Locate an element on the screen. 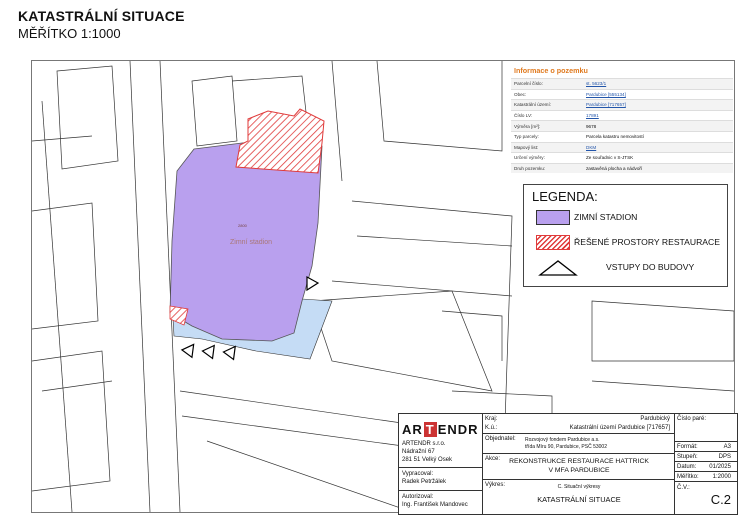 The image size is (750, 521). drawn-by-cell: Vypracoval: Radek Petržálek is located at coordinates (441, 479).